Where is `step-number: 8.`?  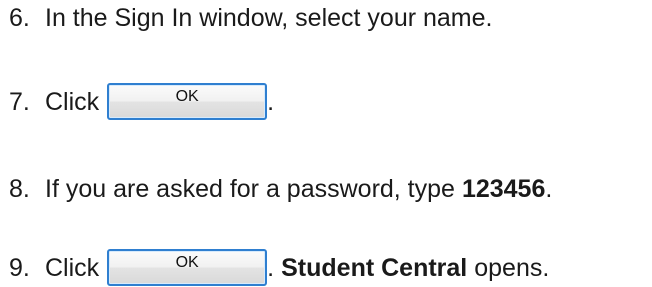
step-number: 8. is located at coordinates (19, 189).